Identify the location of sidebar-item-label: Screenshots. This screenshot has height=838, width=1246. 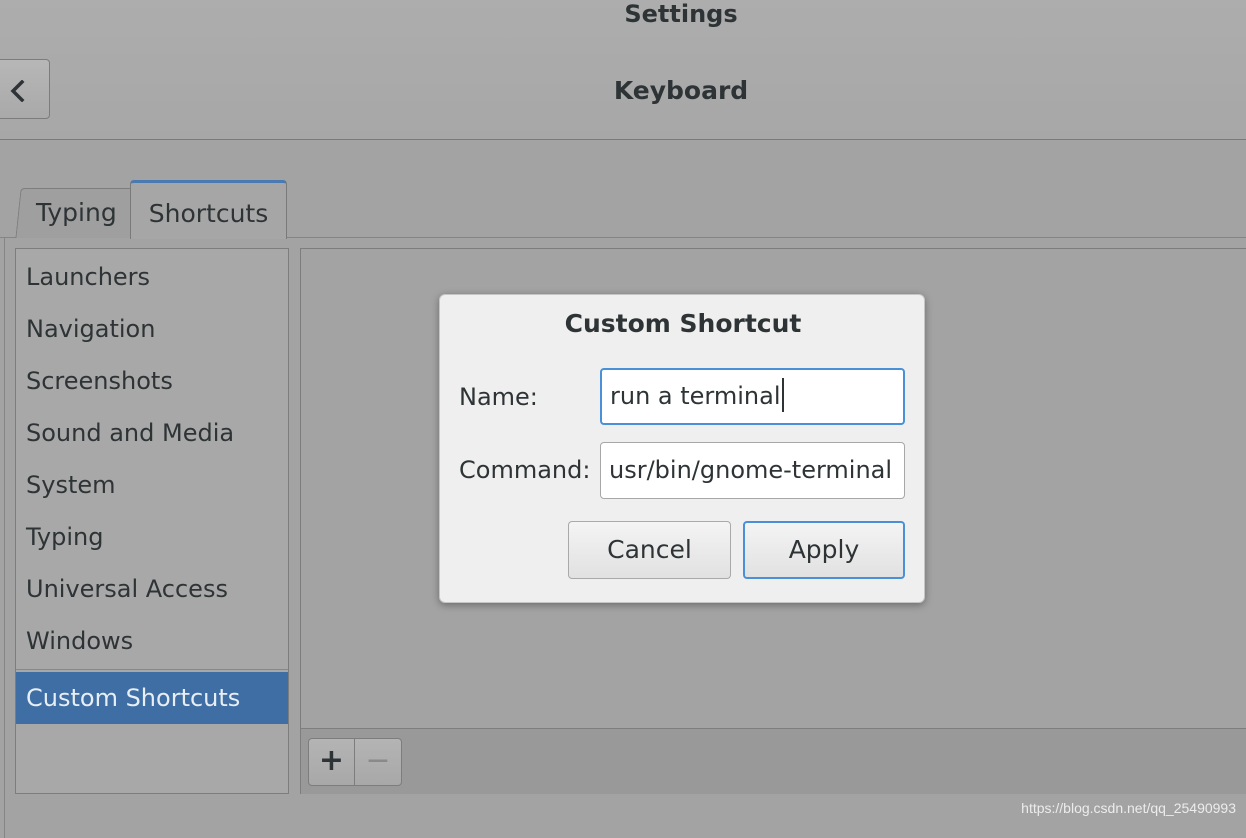
(99, 381).